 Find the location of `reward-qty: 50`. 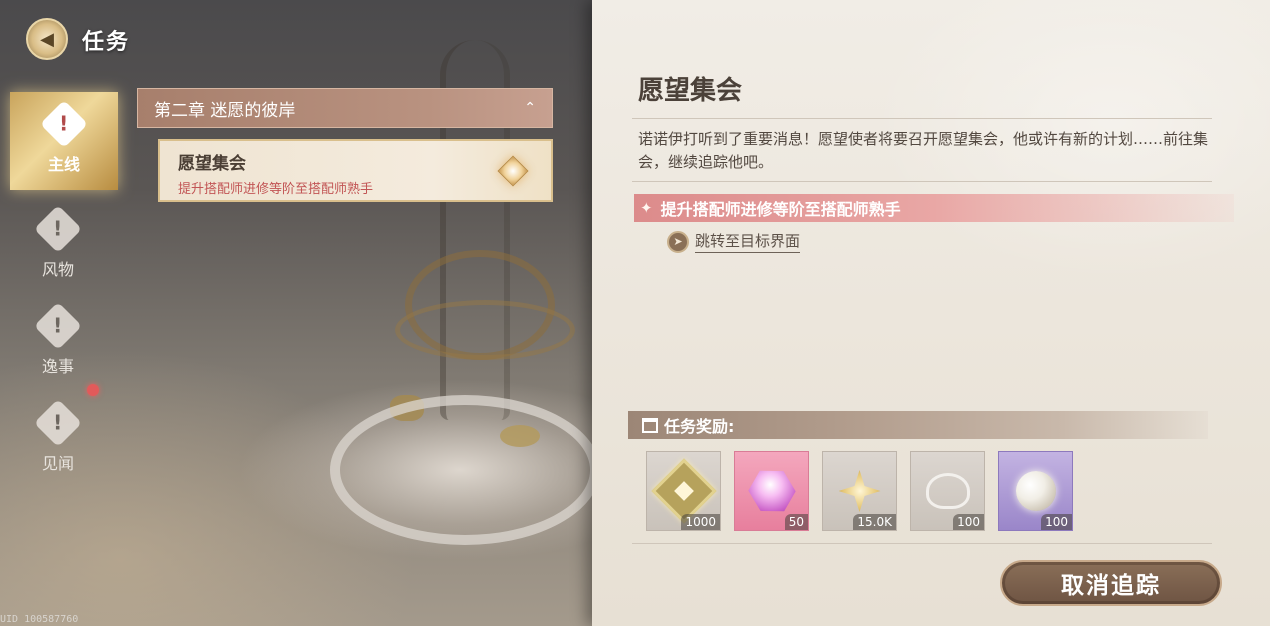

reward-qty: 50 is located at coordinates (796, 522).